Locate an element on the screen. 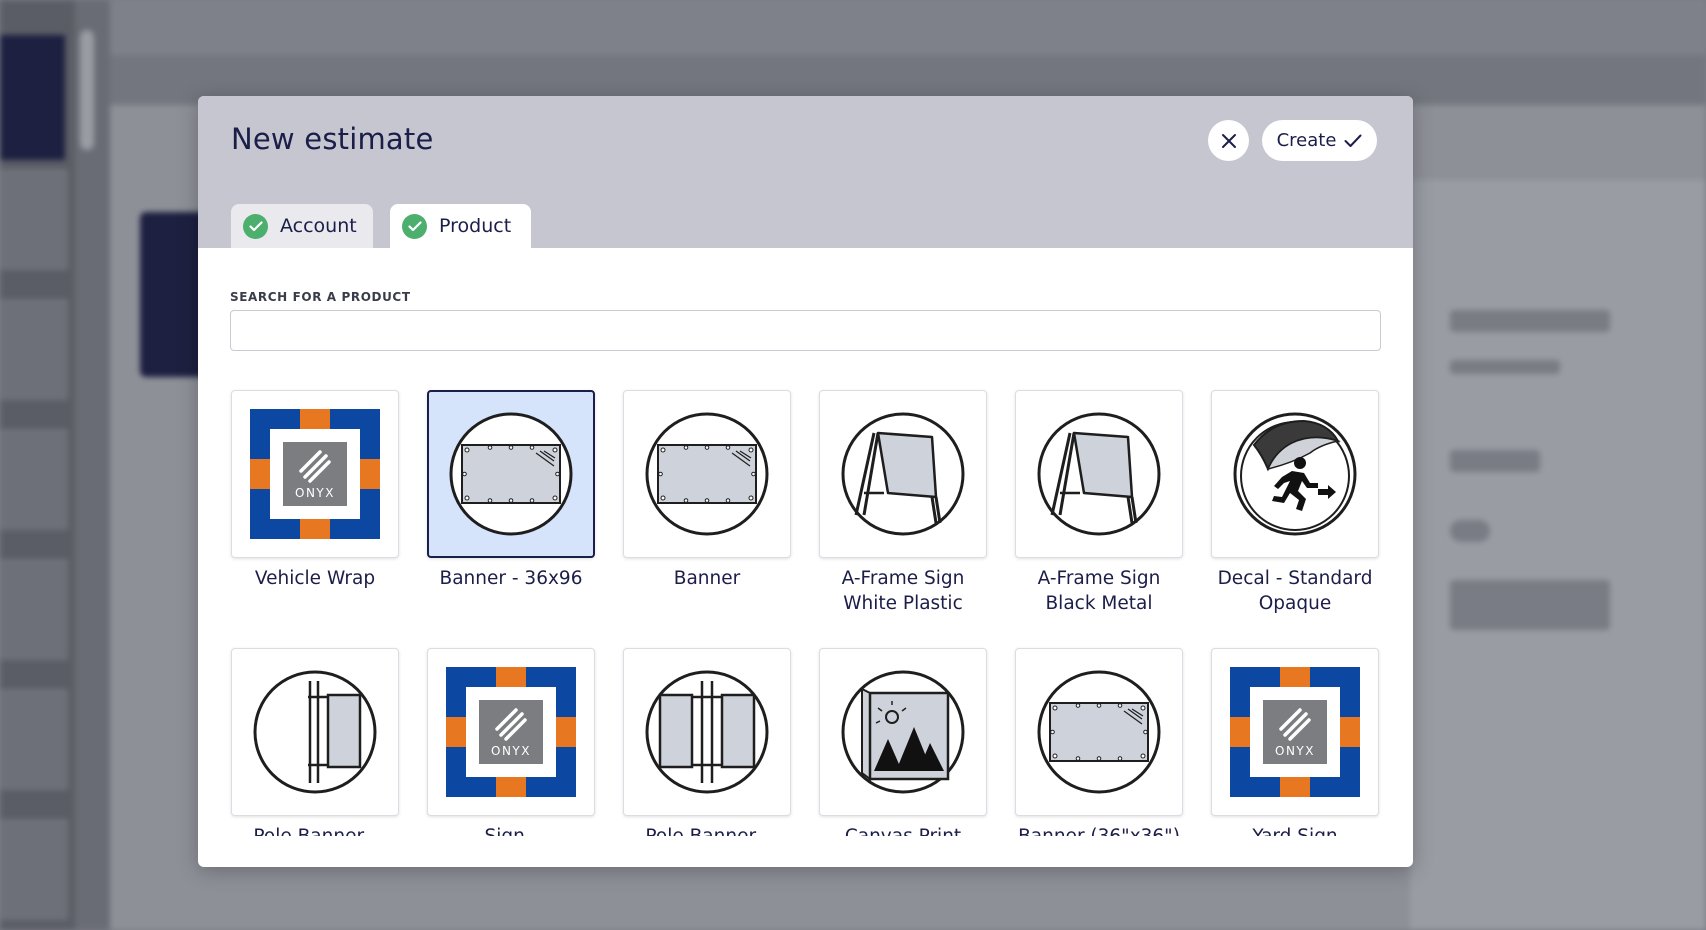  create-label: Create is located at coordinates (1306, 140).